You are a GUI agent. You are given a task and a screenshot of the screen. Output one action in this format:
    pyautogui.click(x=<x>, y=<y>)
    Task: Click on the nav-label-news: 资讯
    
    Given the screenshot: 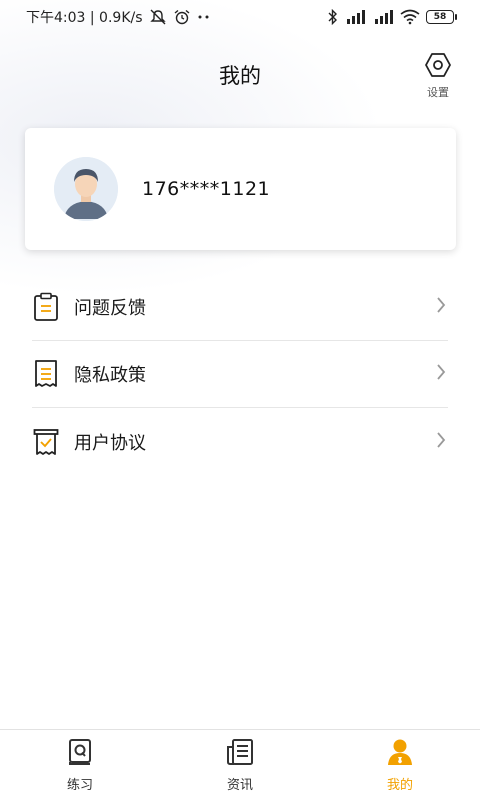 What is the action you would take?
    pyautogui.click(x=239, y=785)
    